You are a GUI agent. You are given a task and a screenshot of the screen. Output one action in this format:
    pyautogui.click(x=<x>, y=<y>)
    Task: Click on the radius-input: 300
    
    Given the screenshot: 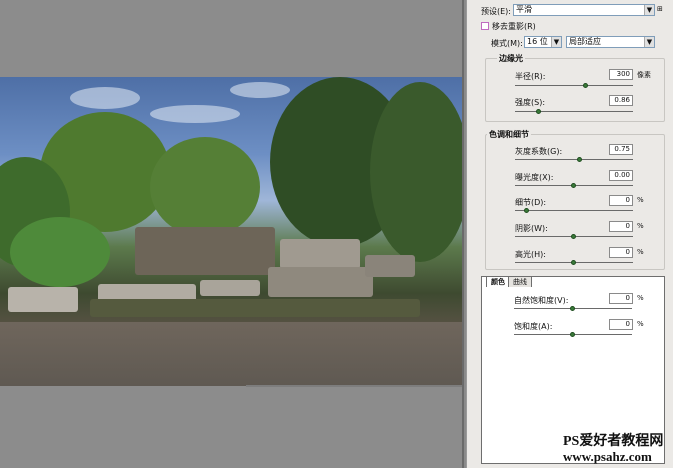 What is the action you would take?
    pyautogui.click(x=621, y=74)
    